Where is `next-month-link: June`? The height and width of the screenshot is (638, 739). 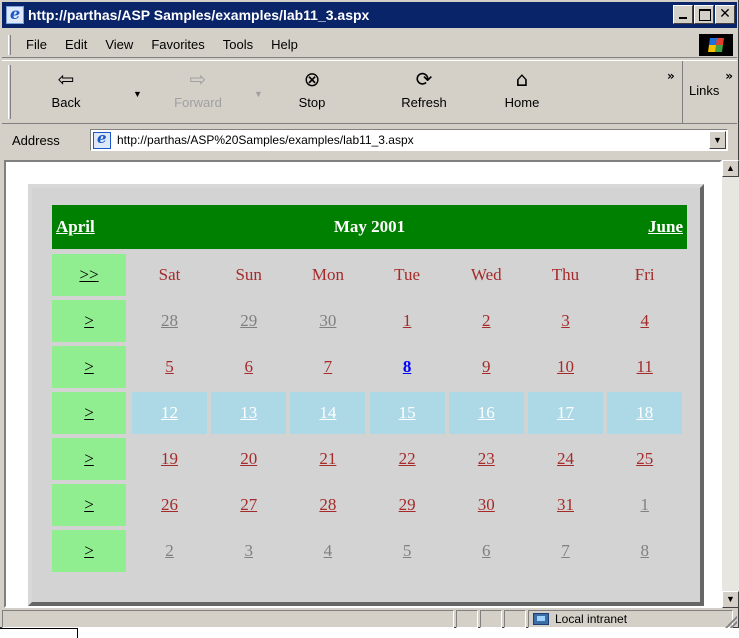
next-month-link: June is located at coordinates (665, 227).